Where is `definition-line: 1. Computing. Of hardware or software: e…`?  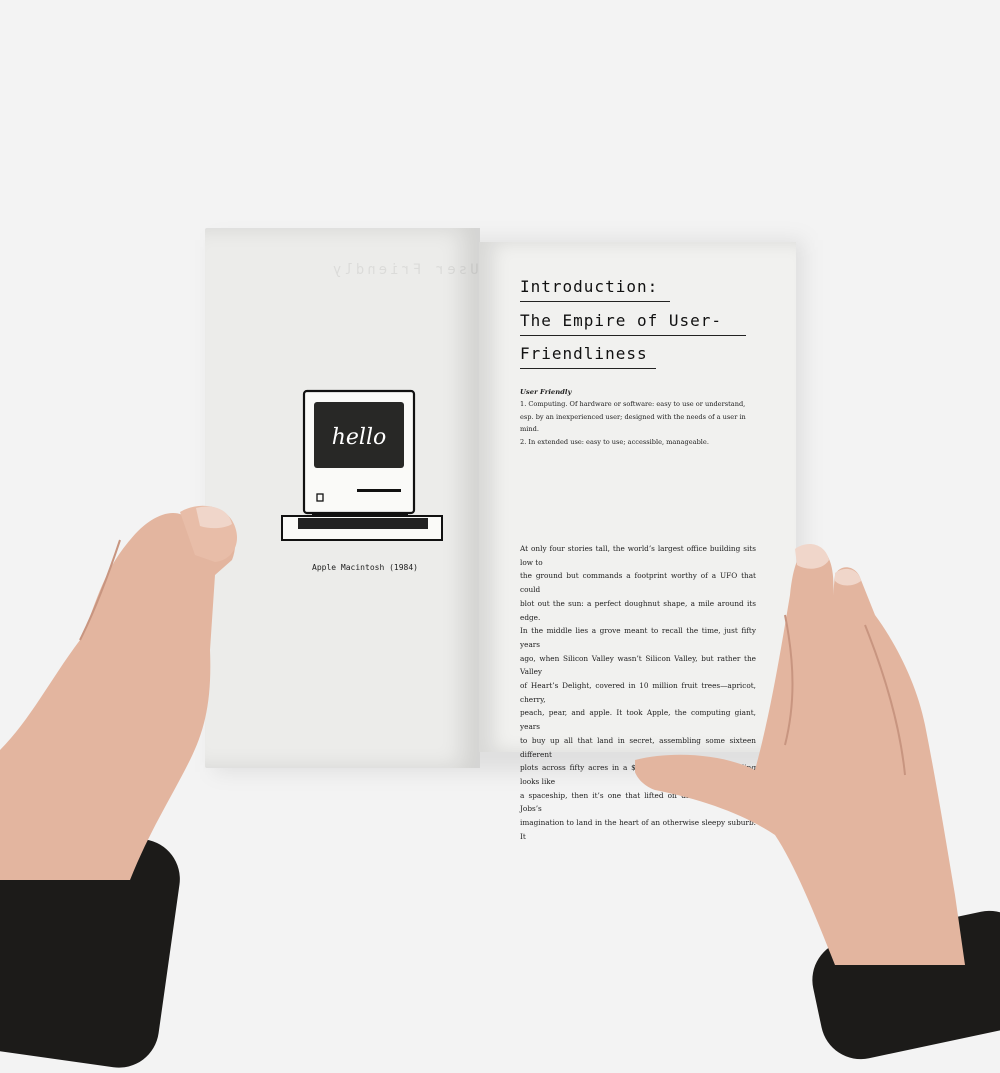
definition-line: 1. Computing. Of hardware or software: e… is located at coordinates (633, 404).